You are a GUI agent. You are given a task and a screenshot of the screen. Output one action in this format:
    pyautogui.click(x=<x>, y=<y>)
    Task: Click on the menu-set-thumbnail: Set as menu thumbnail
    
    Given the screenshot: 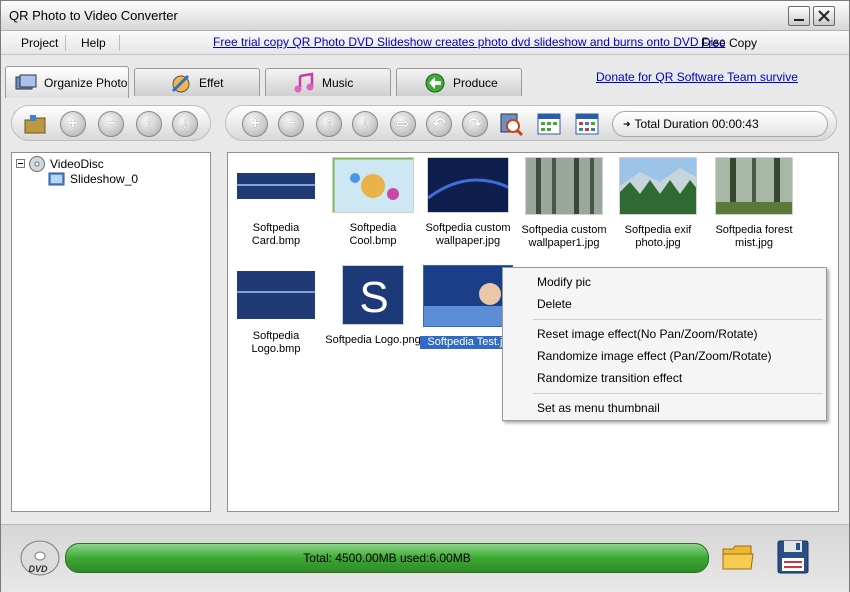 What is the action you would take?
    pyautogui.click(x=598, y=408)
    